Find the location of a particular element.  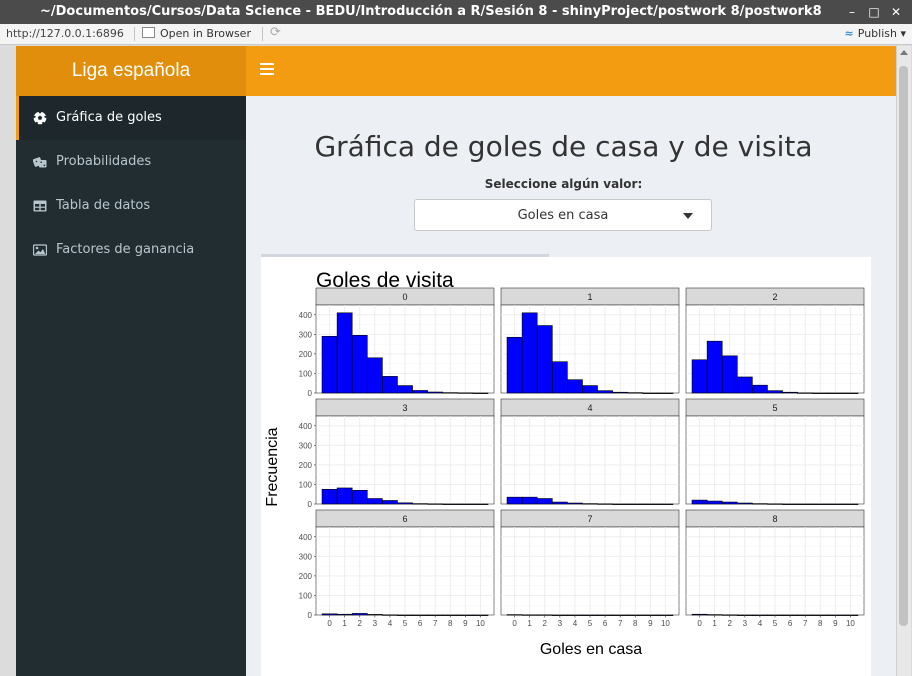

facet-strip-label: 6 is located at coordinates (404, 519).